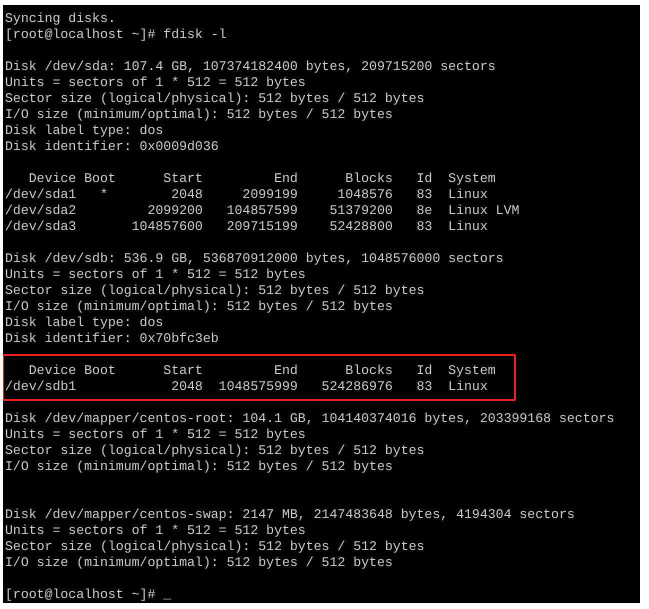  What do you see at coordinates (250, 67) in the screenshot?
I see `terminal-line: Disk /dev/sda: 107.4 GB, 107374182400 bytes, 209715200 sectors` at bounding box center [250, 67].